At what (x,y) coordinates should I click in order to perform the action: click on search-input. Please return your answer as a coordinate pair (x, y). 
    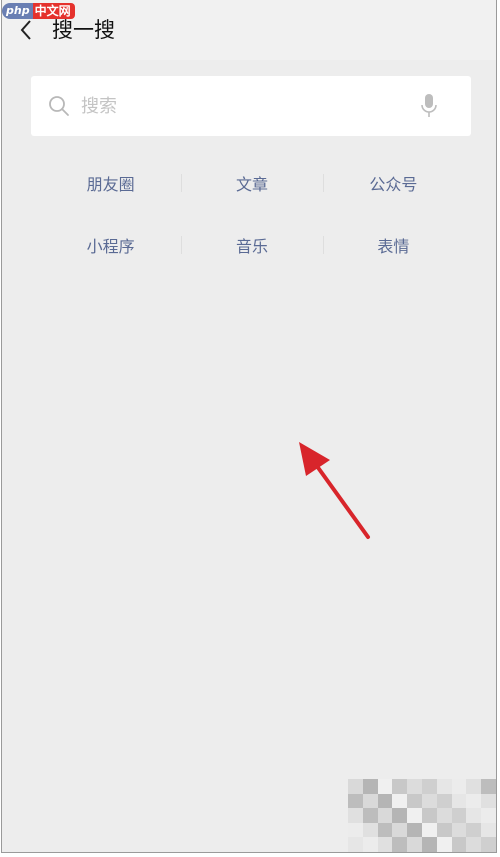
    Looking at the image, I should click on (241, 106).